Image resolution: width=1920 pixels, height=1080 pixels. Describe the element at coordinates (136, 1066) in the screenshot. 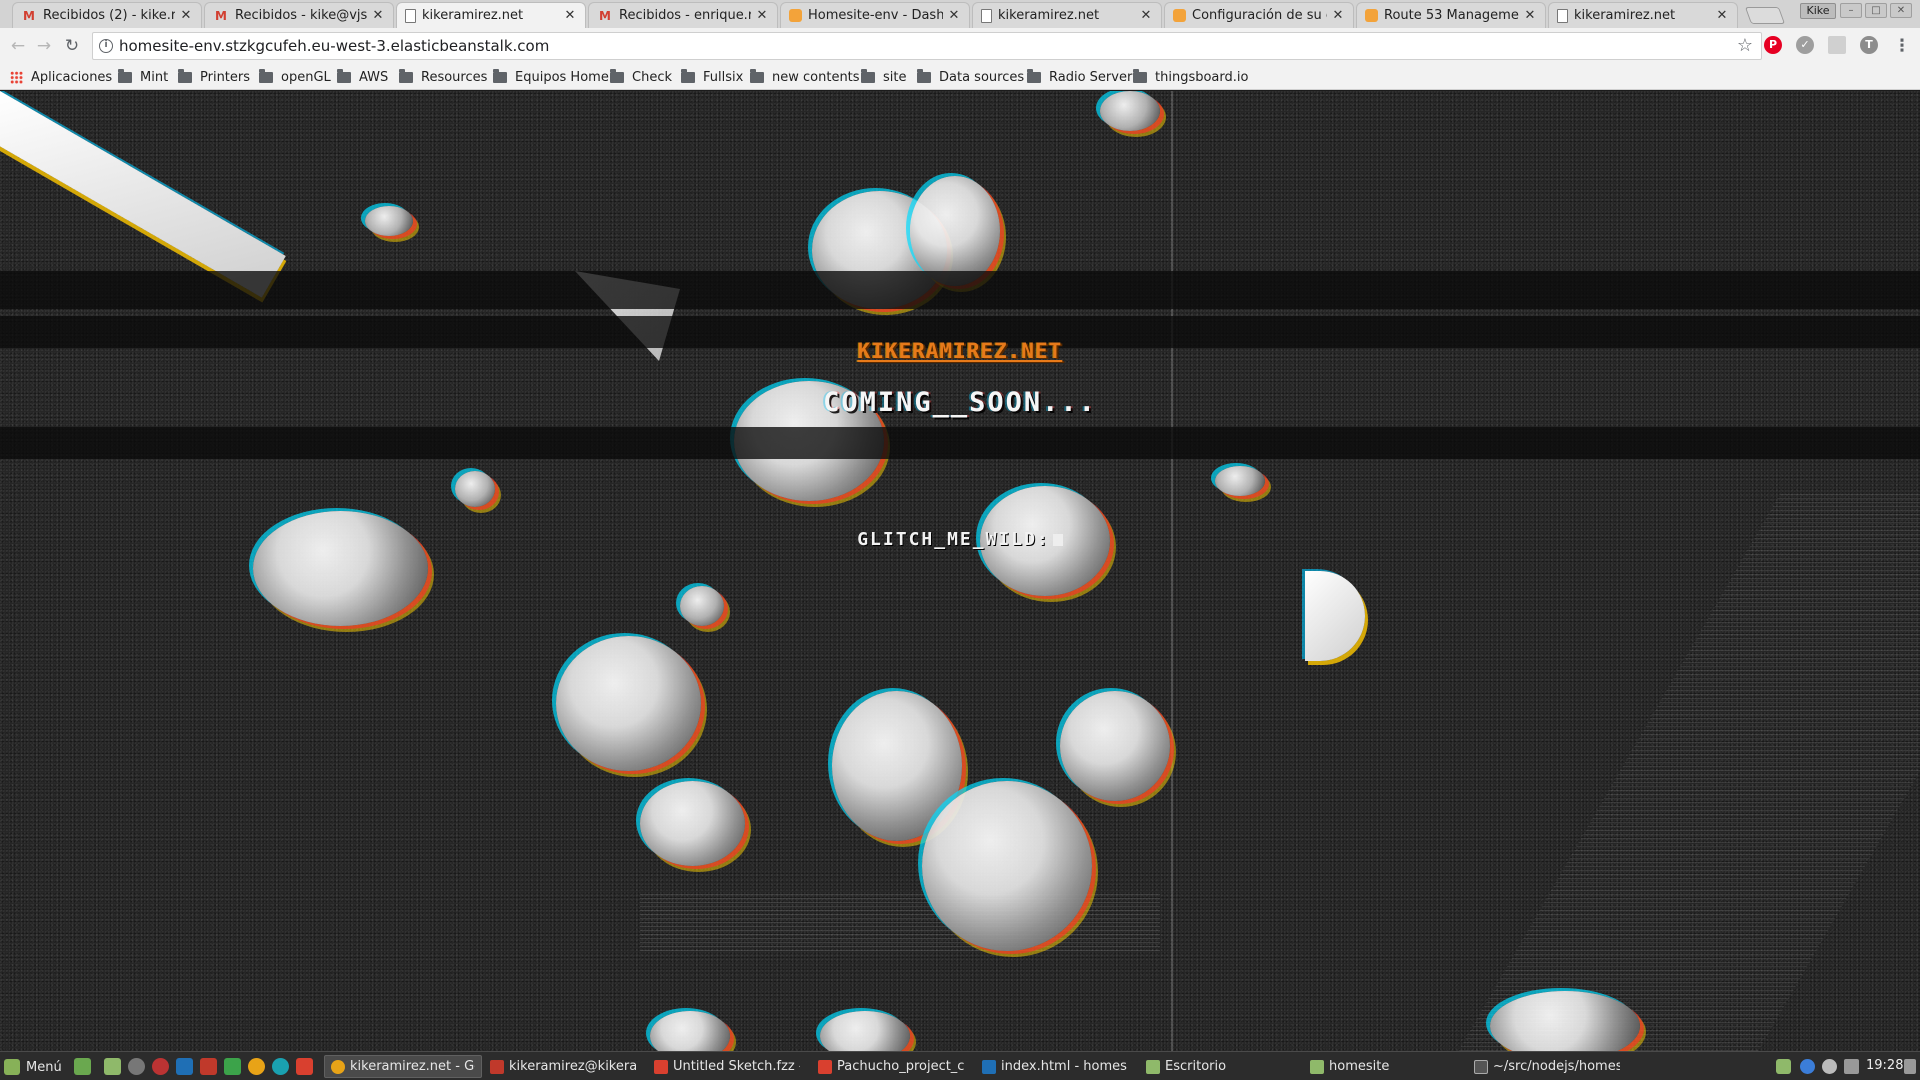

I see `clock-app-icon` at that location.